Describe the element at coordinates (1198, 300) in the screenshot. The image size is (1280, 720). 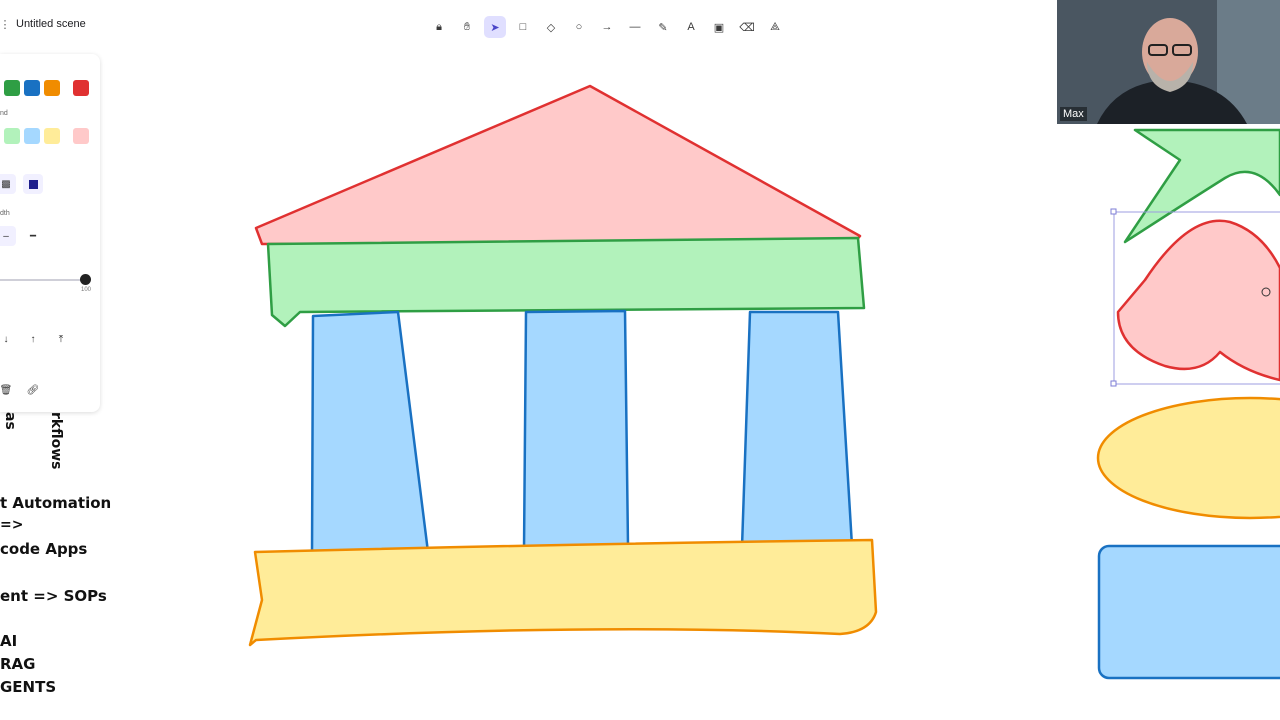
I see `red-blob-shape` at that location.